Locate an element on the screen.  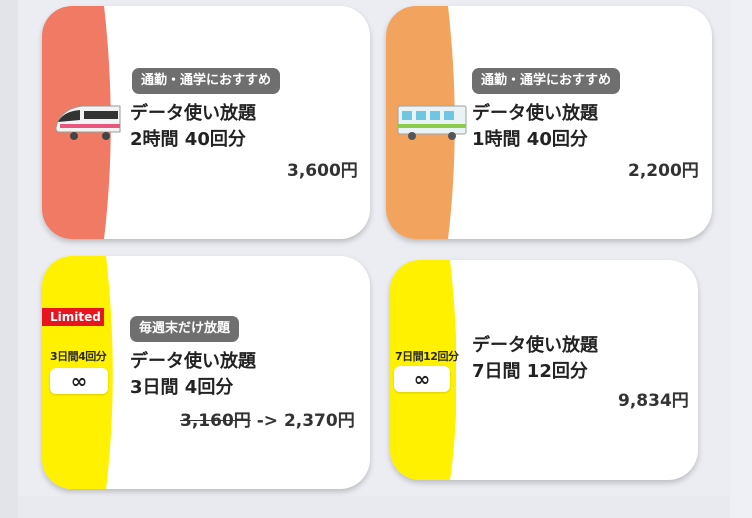
right-edge is located at coordinates (741, 259).